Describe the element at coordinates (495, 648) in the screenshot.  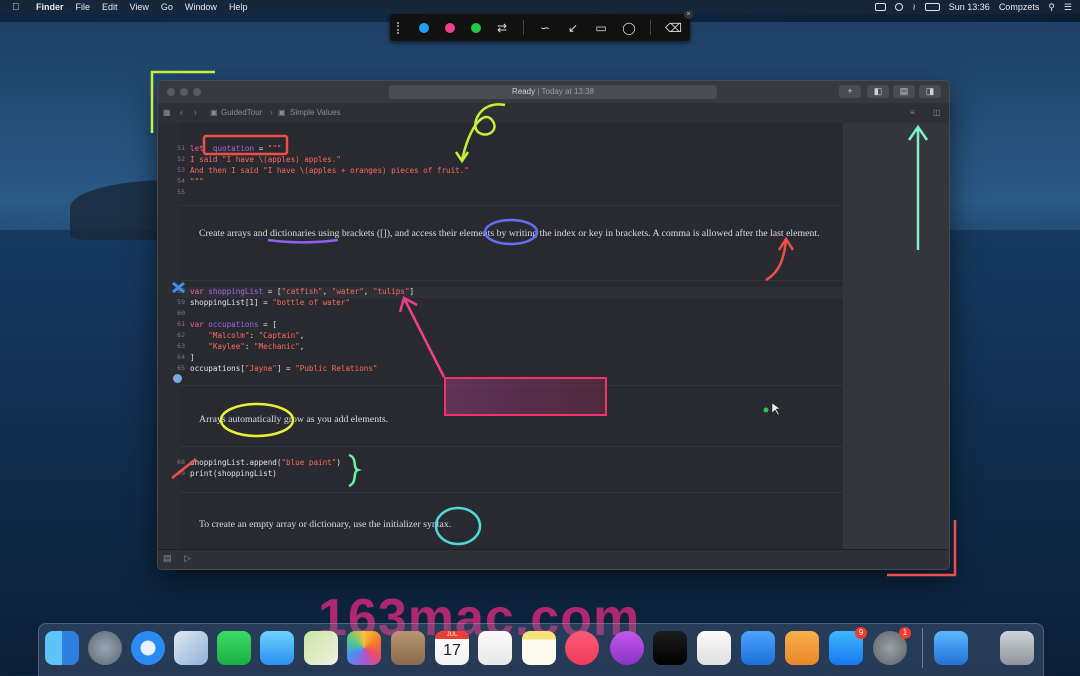
I see `reminders-icon` at that location.